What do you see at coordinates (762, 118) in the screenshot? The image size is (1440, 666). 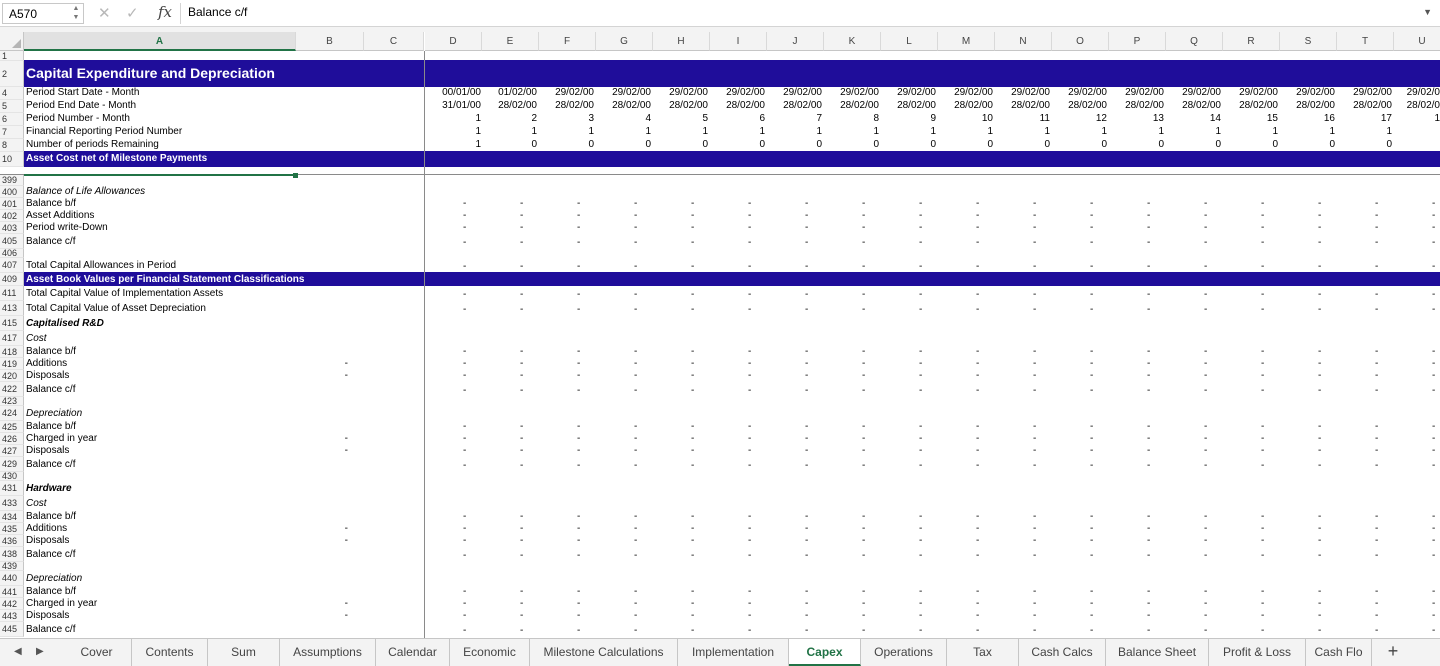 I see `data-cell: 6` at bounding box center [762, 118].